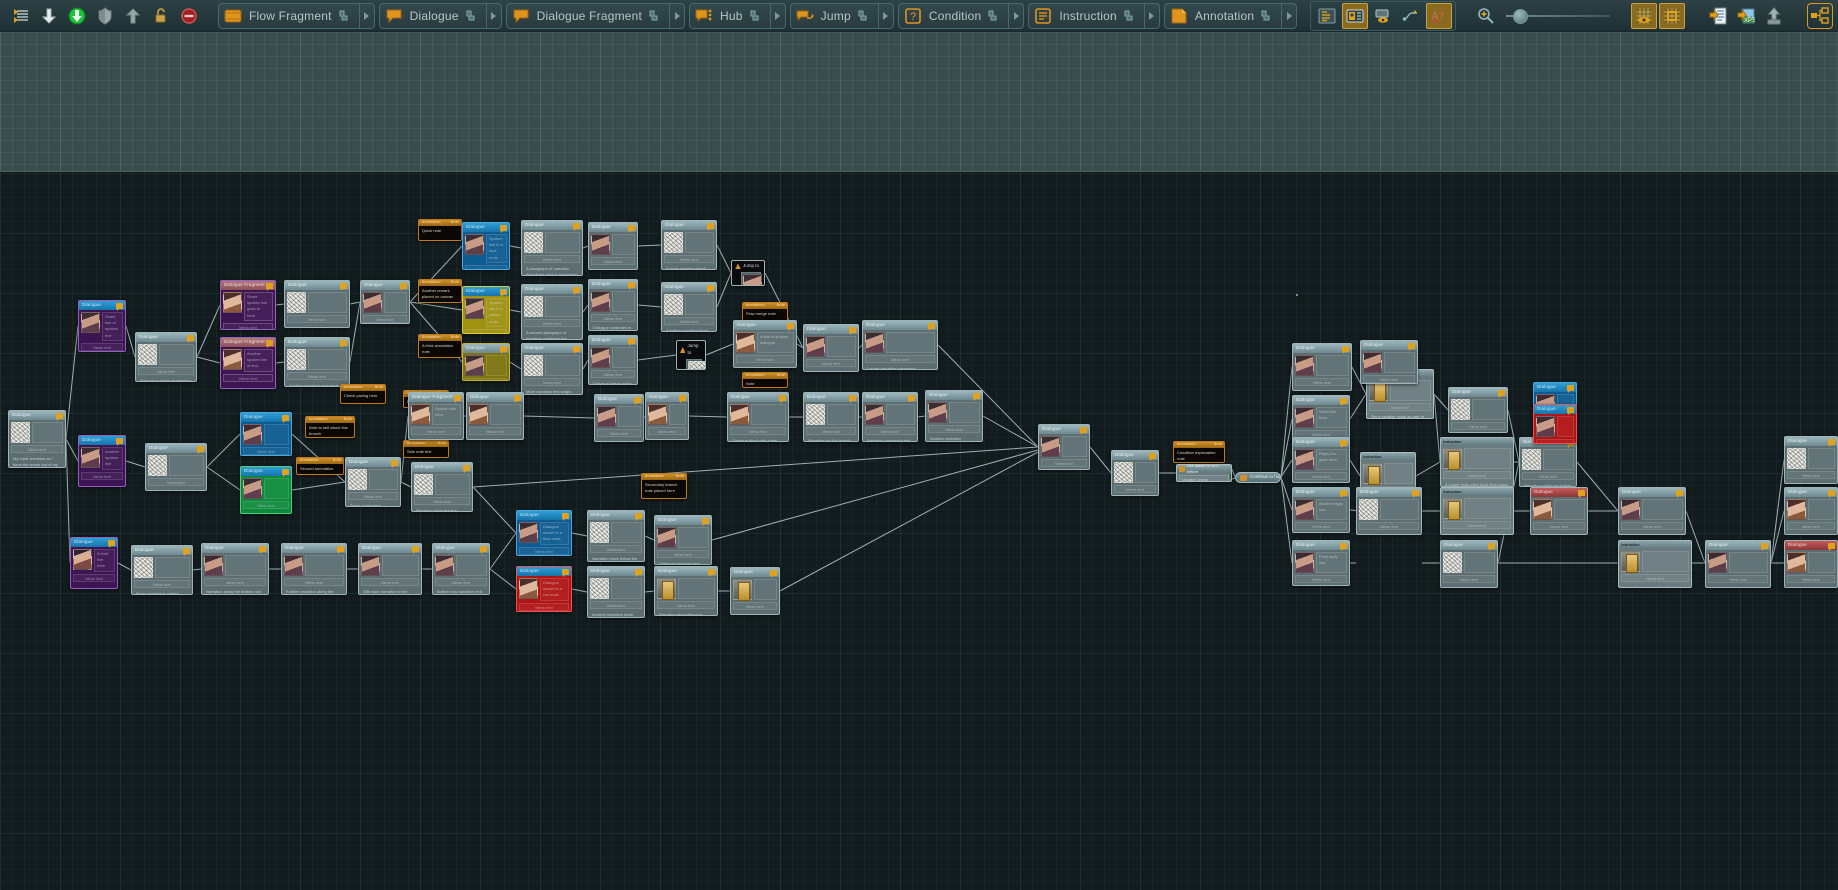 The image size is (1838, 890). What do you see at coordinates (258, 306) in the screenshot?
I see `speaker-text: Some spoken line goes in here.` at bounding box center [258, 306].